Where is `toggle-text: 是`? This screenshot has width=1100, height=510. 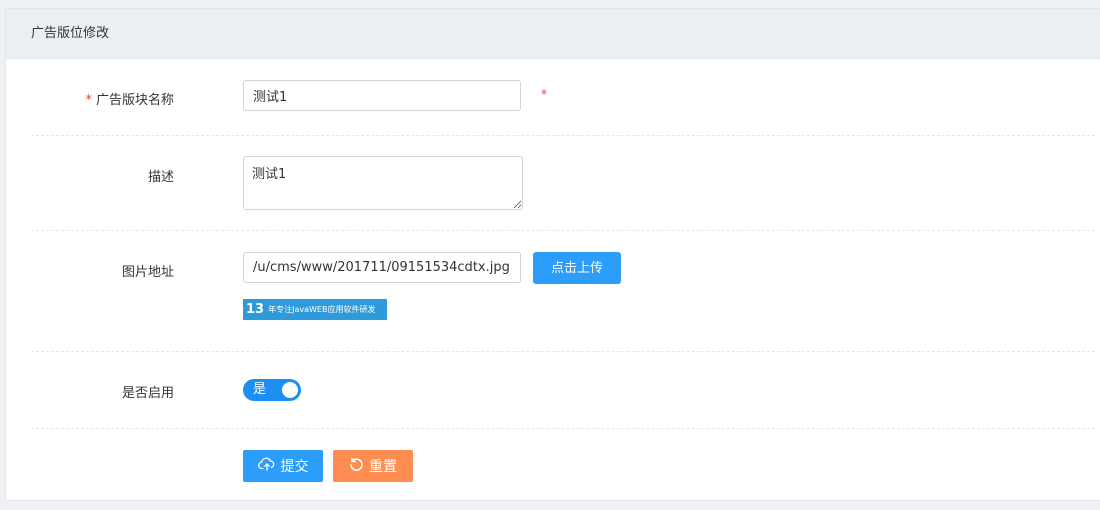 toggle-text: 是 is located at coordinates (260, 389).